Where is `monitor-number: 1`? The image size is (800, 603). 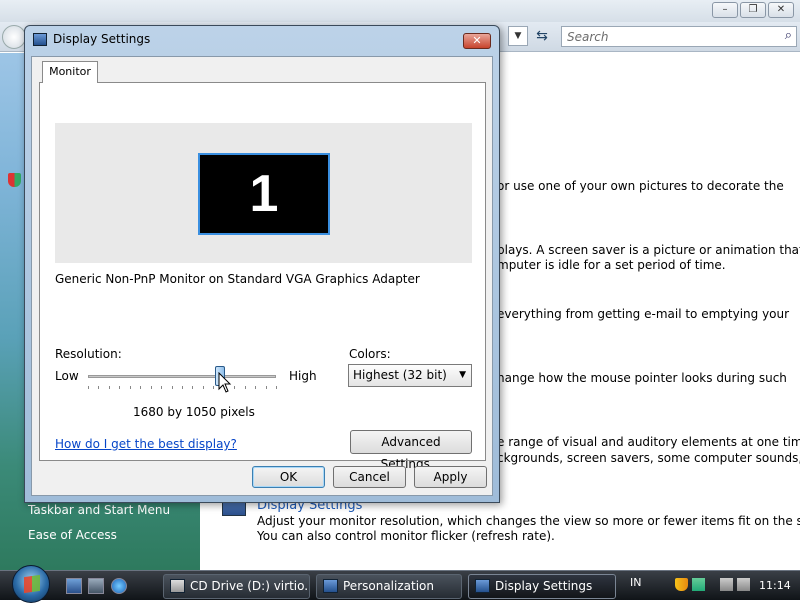
monitor-number: 1 is located at coordinates (264, 194).